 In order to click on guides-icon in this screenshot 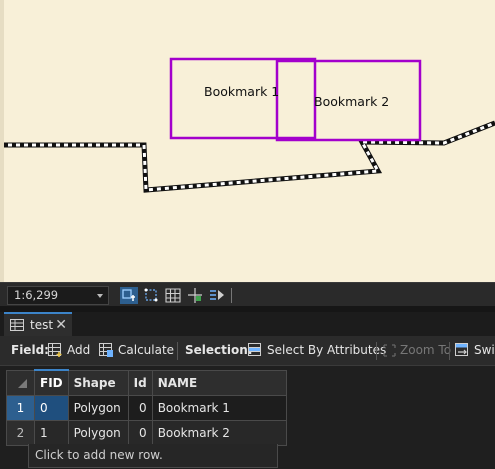, I will do `click(195, 295)`.